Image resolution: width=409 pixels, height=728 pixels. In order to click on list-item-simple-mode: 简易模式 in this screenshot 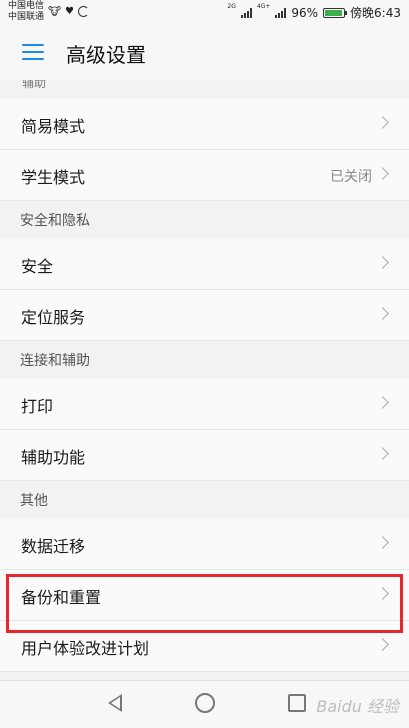, I will do `click(204, 124)`.